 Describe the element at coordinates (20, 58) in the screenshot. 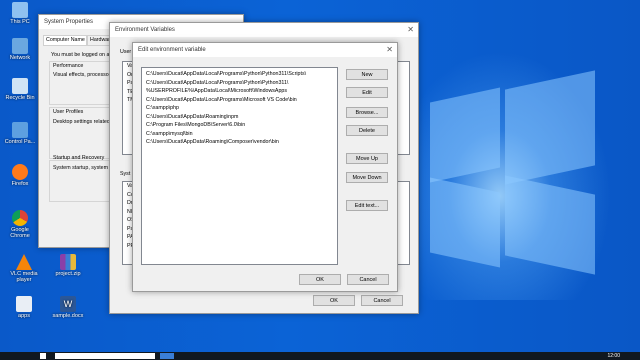

I see `desktop-icon-label: Network` at that location.